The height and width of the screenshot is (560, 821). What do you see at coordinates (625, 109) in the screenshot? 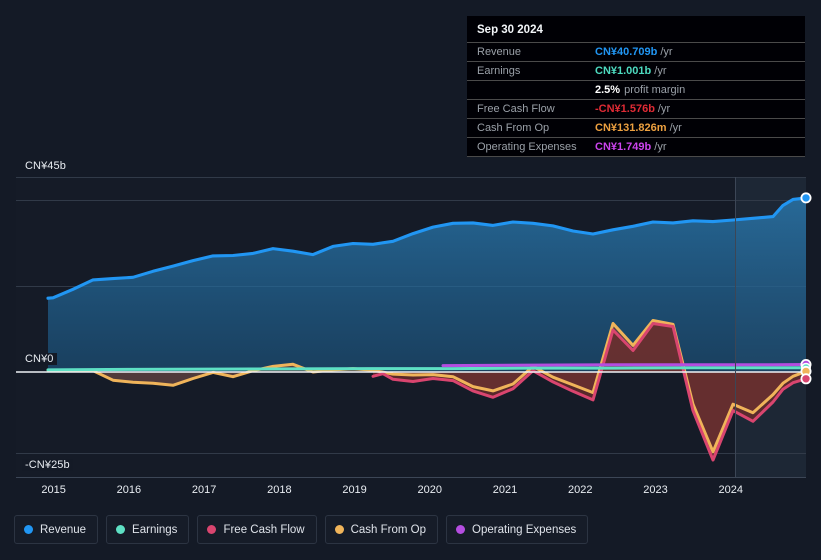
I see `tooltip-row-value: -CN¥1.576b` at bounding box center [625, 109].